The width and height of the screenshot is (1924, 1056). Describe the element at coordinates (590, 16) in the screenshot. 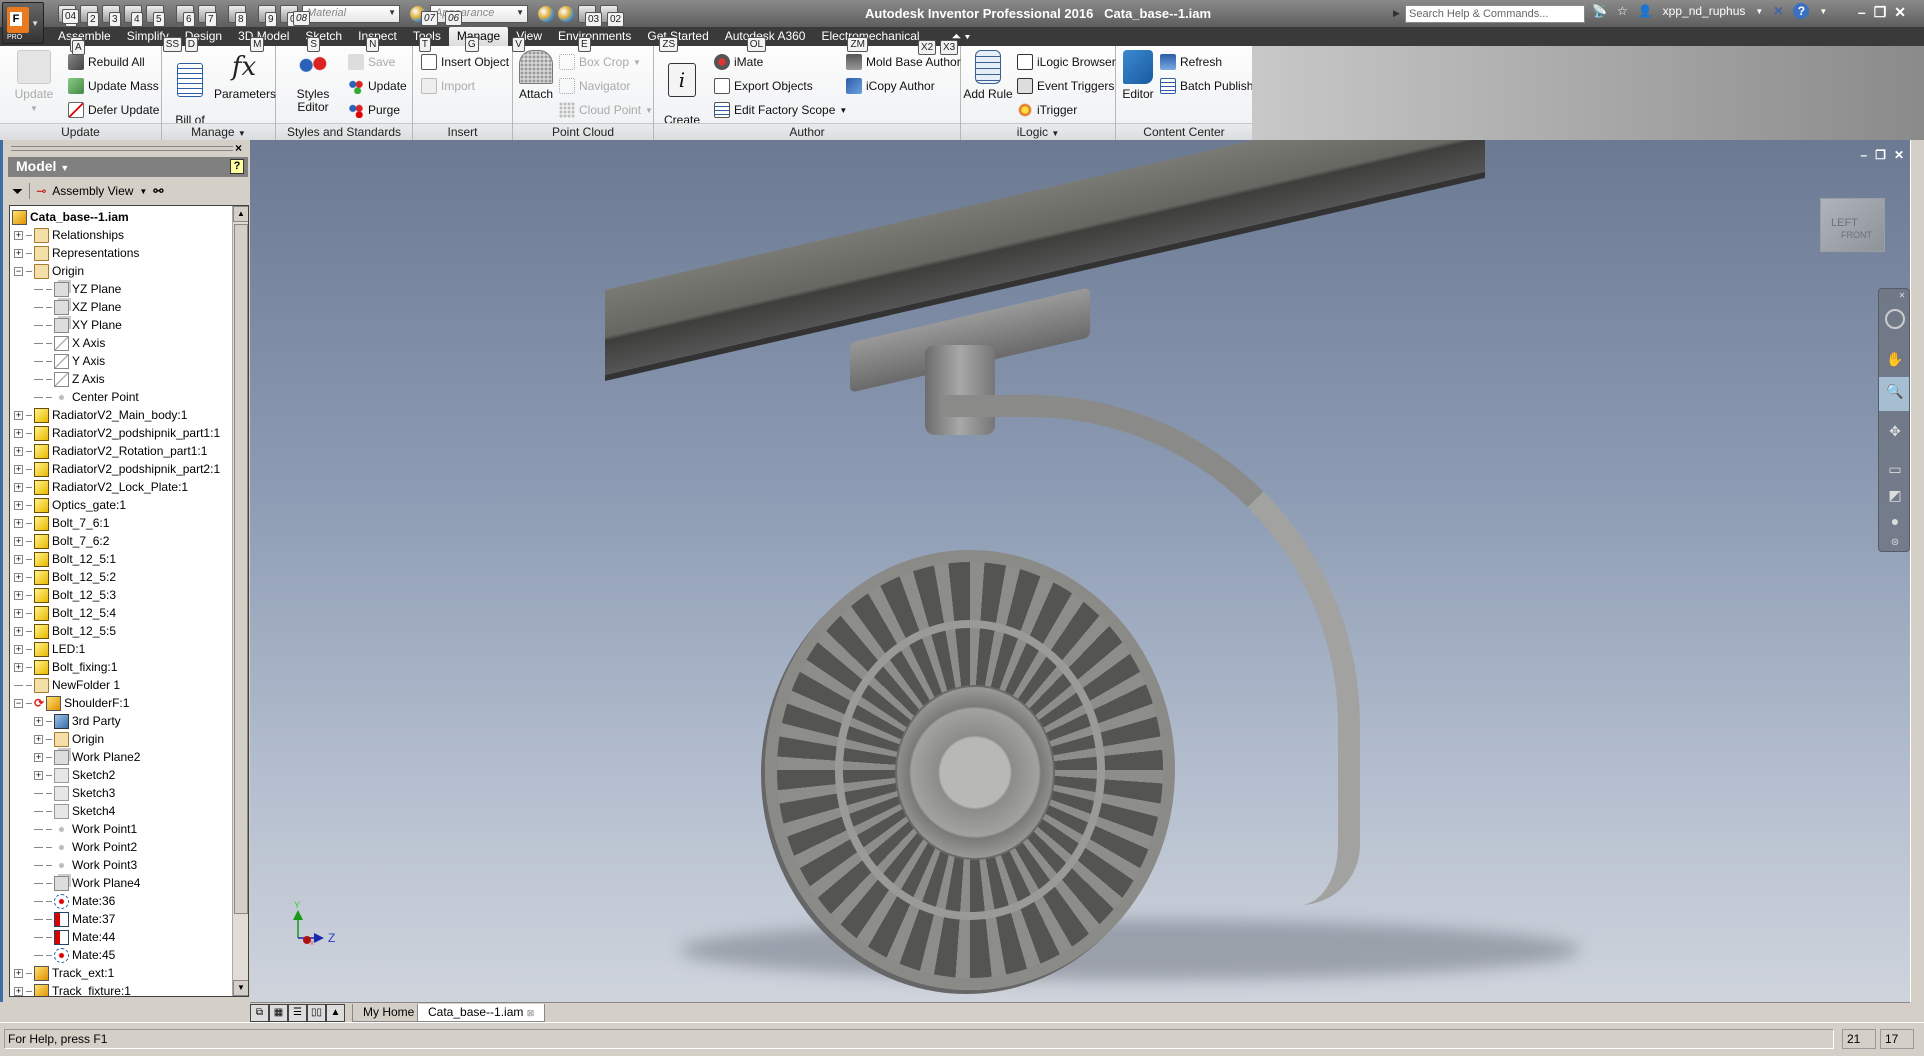

I see `fx-icon: 03` at that location.